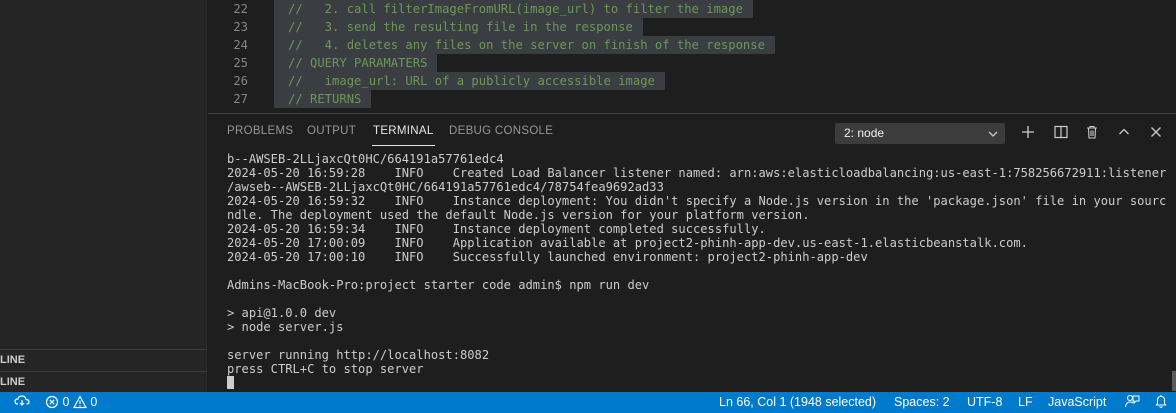 The image size is (1176, 413). What do you see at coordinates (1132, 402) in the screenshot?
I see `feedback-icon` at bounding box center [1132, 402].